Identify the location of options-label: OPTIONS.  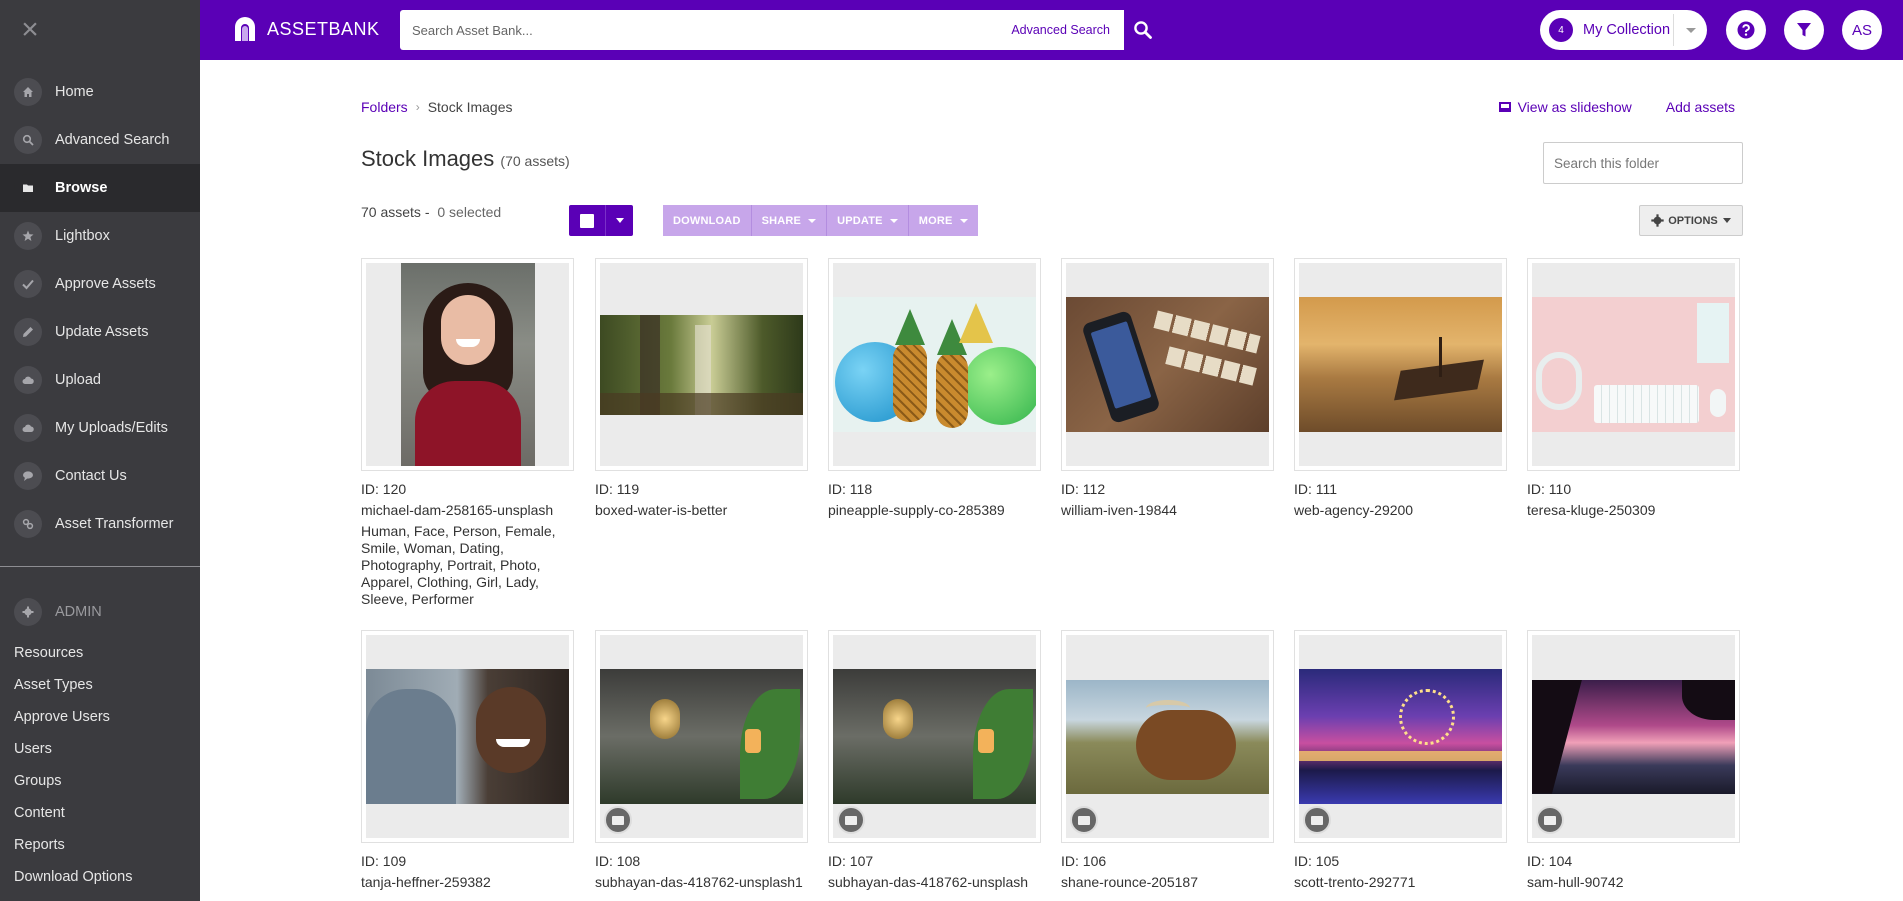
(1693, 220).